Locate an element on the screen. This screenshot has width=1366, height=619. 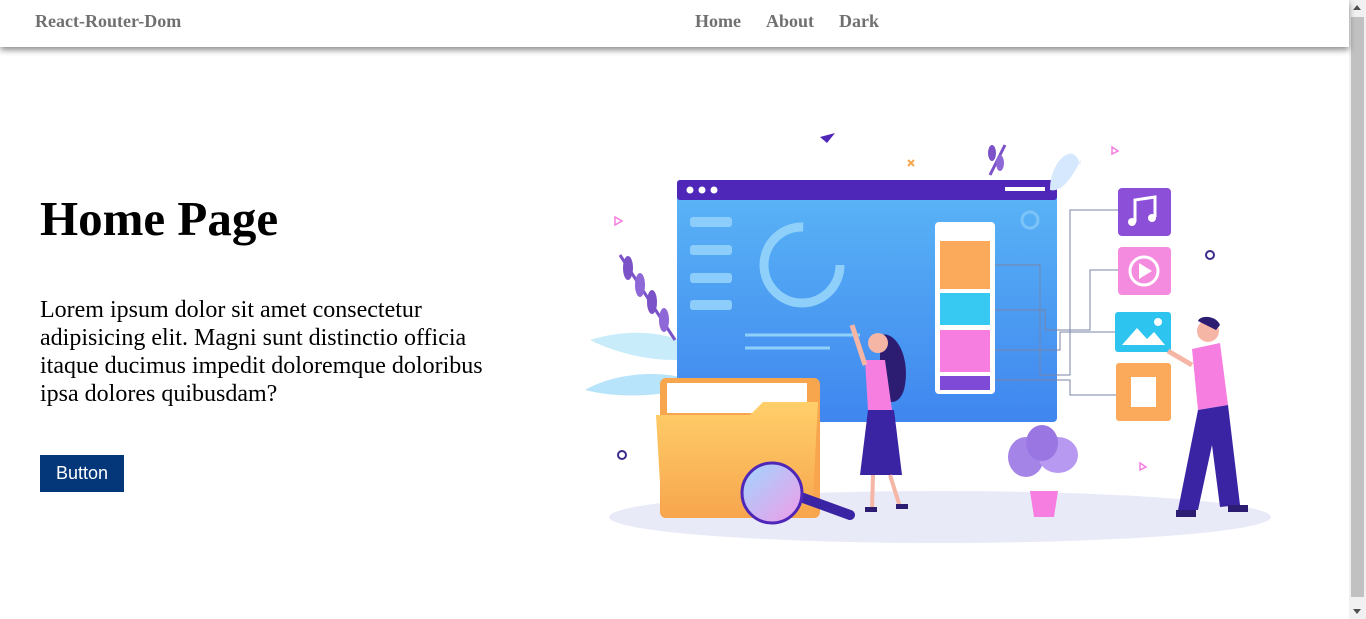
top-navbar: React-Router-Dom Home About Dark is located at coordinates (674, 23).